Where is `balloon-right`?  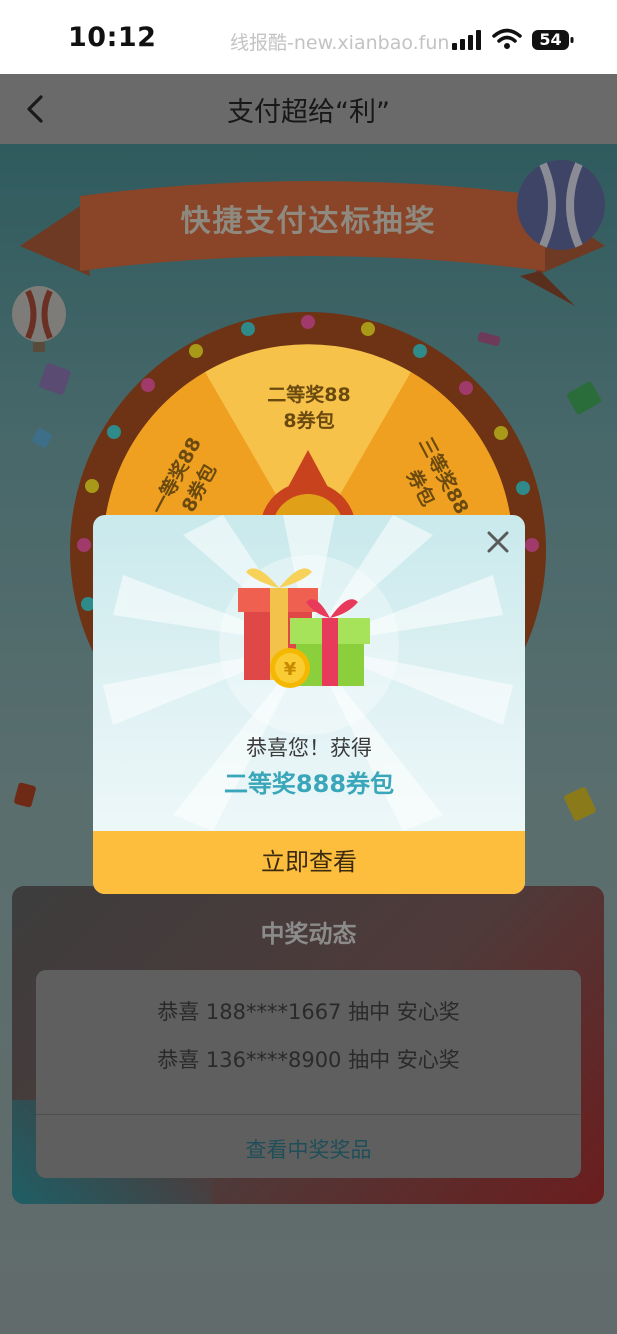
balloon-right is located at coordinates (561, 205).